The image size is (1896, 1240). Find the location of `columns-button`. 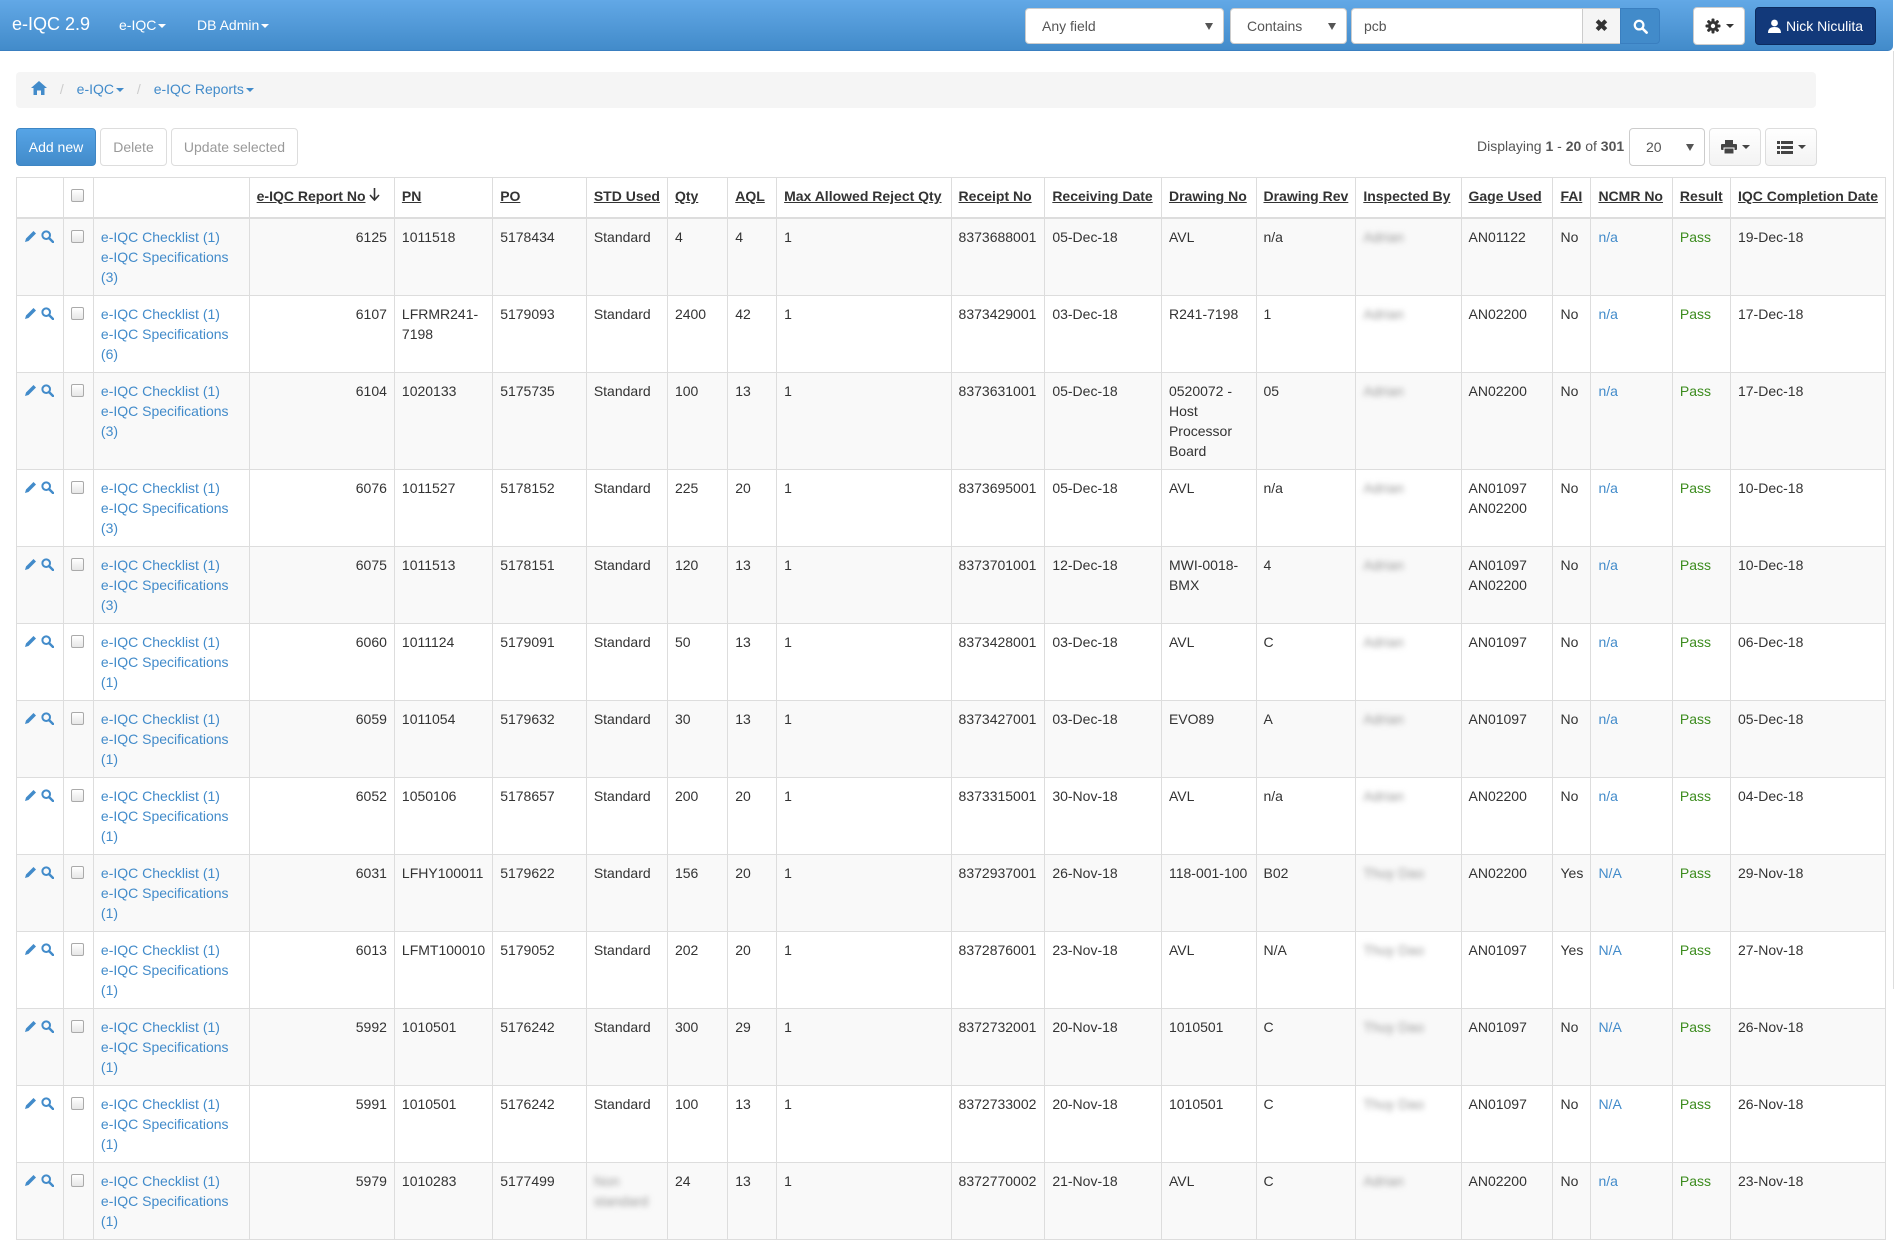

columns-button is located at coordinates (1791, 147).